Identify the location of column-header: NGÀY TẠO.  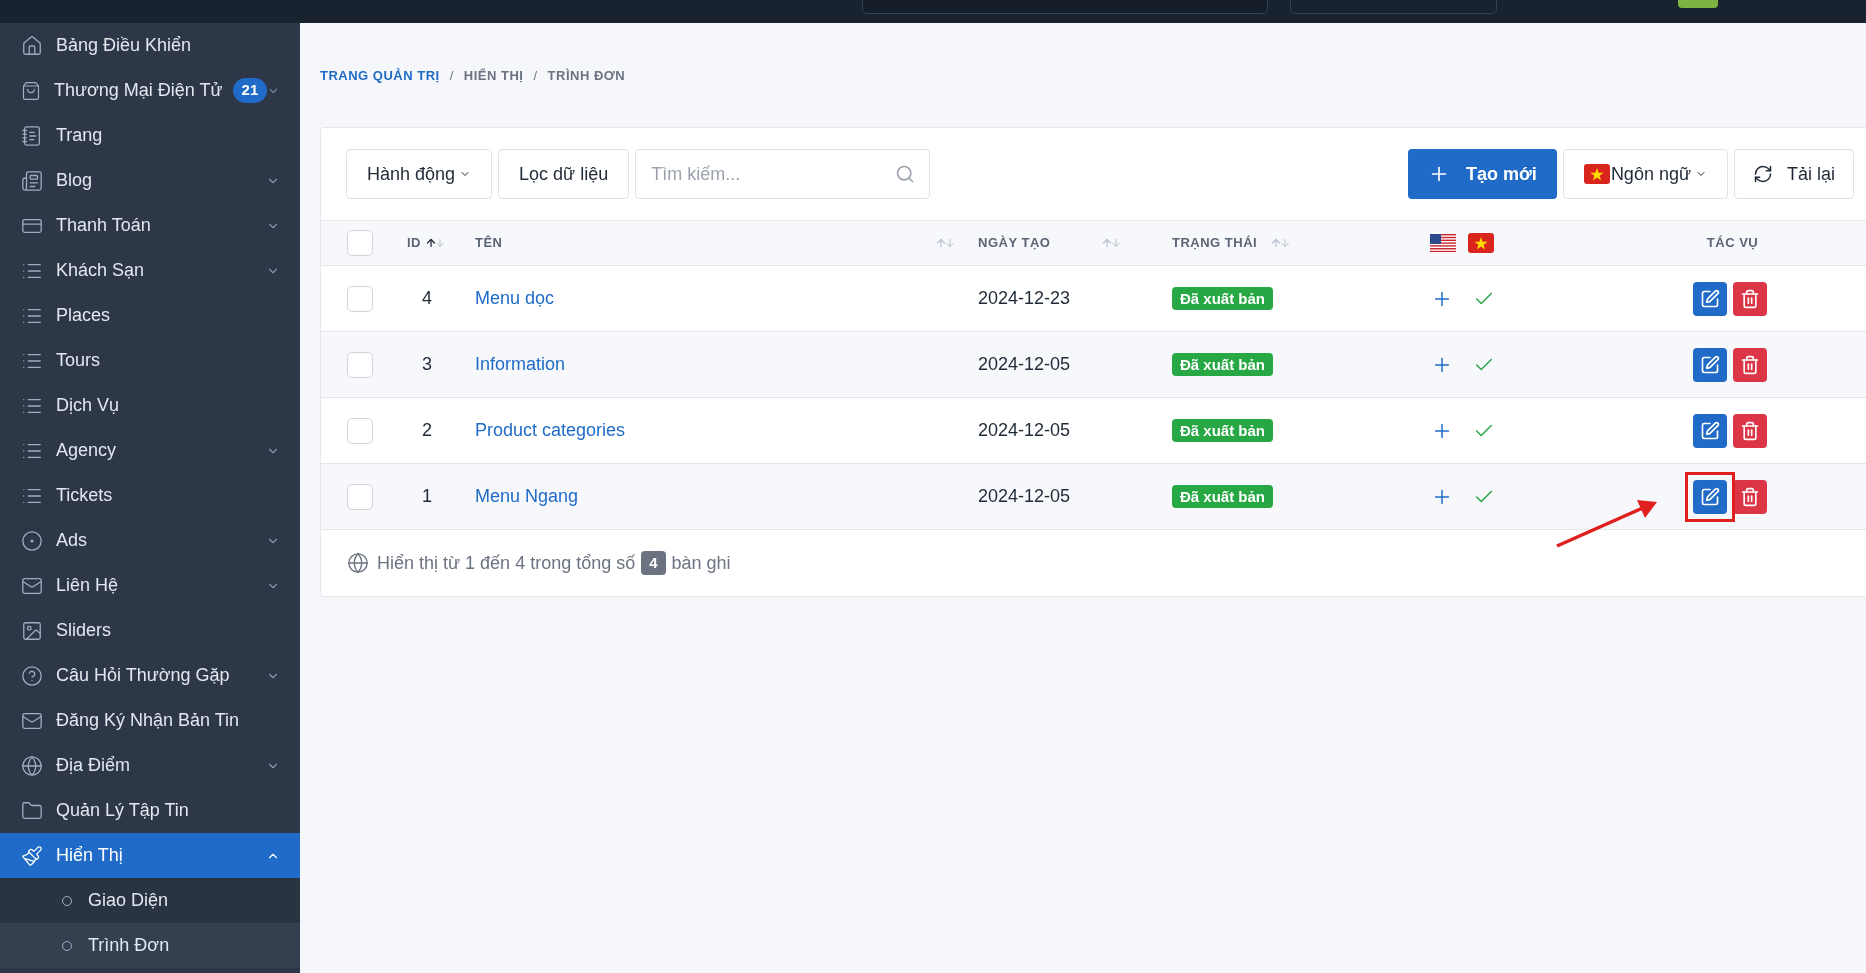
(1014, 243).